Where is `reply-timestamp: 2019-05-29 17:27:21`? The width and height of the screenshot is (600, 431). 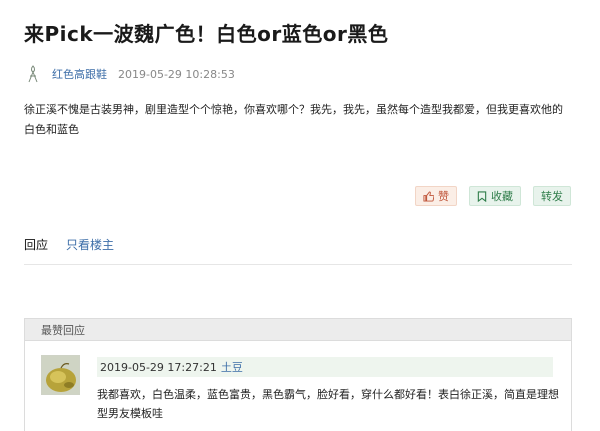 reply-timestamp: 2019-05-29 17:27:21 is located at coordinates (158, 367).